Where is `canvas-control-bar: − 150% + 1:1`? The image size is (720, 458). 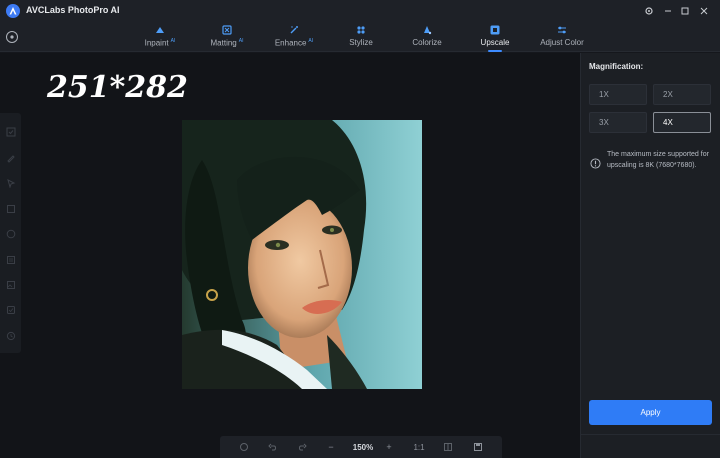
canvas-control-bar: − 150% + 1:1 is located at coordinates (361, 447).